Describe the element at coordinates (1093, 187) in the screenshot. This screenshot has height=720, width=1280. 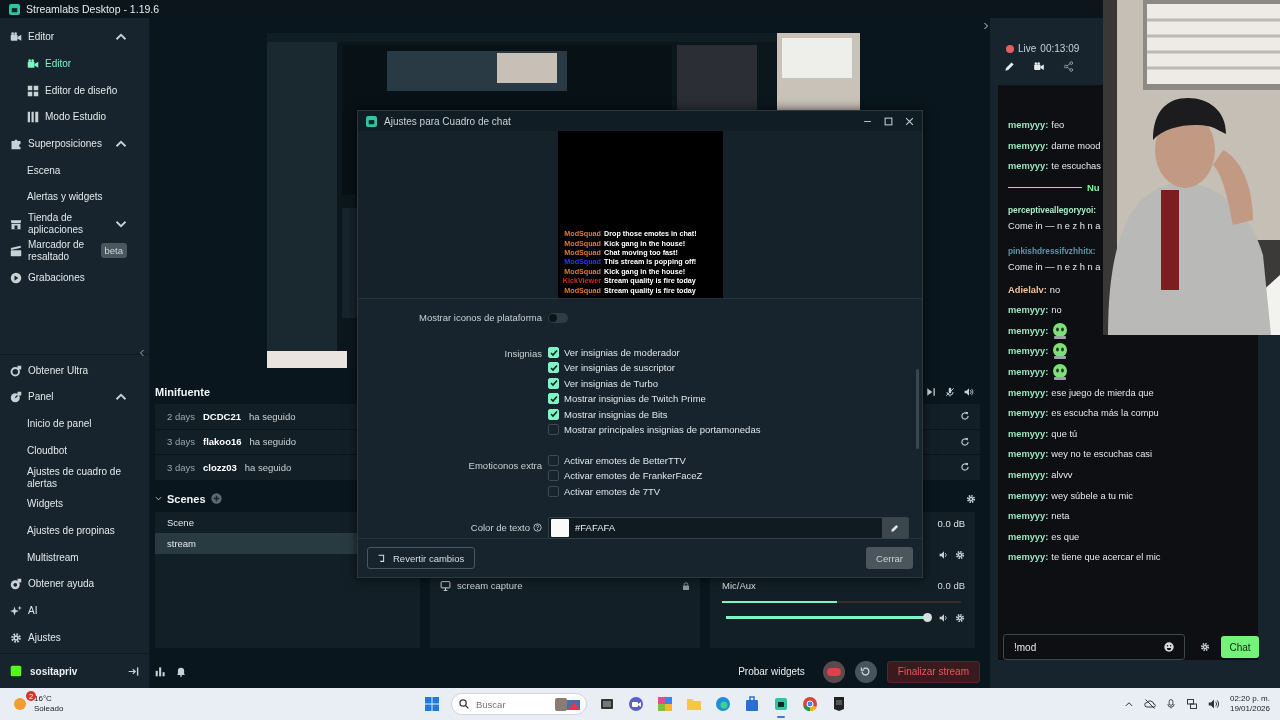
I see `divider-label: Nu` at that location.